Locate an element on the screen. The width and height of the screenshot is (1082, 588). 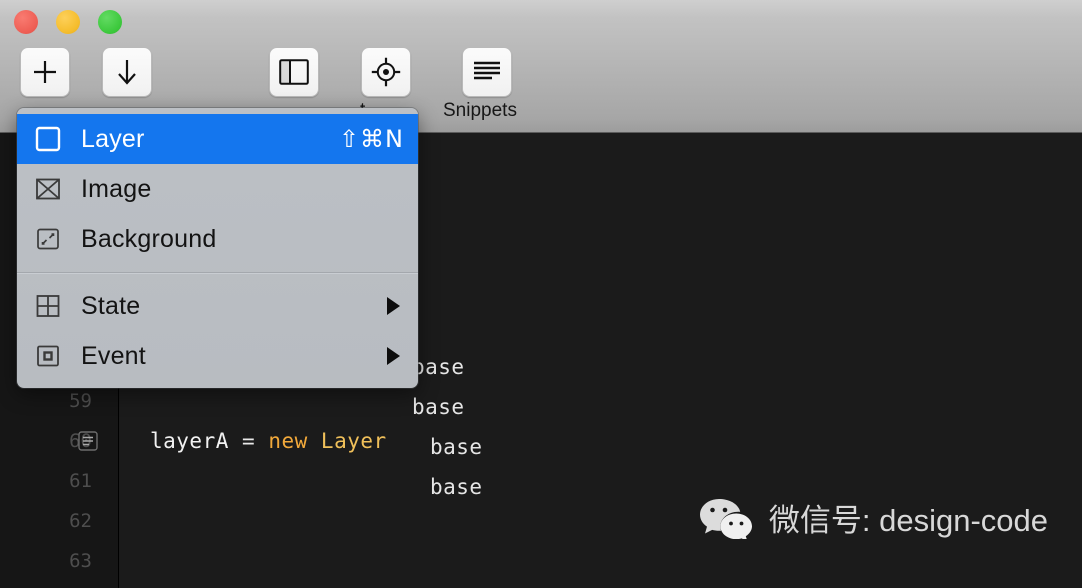
download-button is located at coordinates (127, 72).